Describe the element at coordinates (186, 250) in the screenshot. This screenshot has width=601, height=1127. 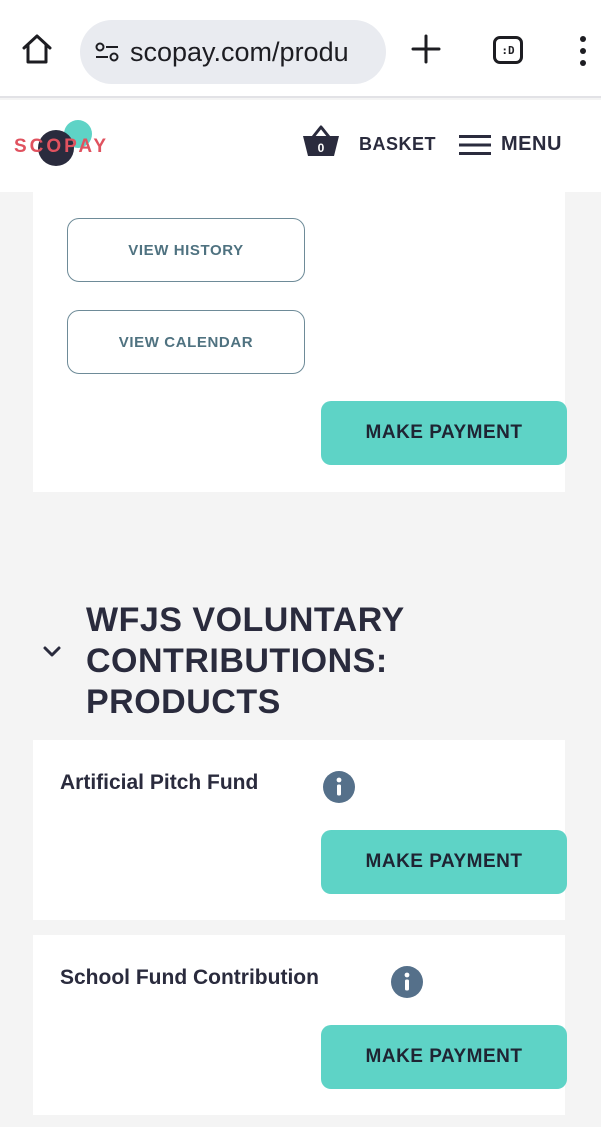
I see `view-history-button: VIEW HISTORY` at that location.